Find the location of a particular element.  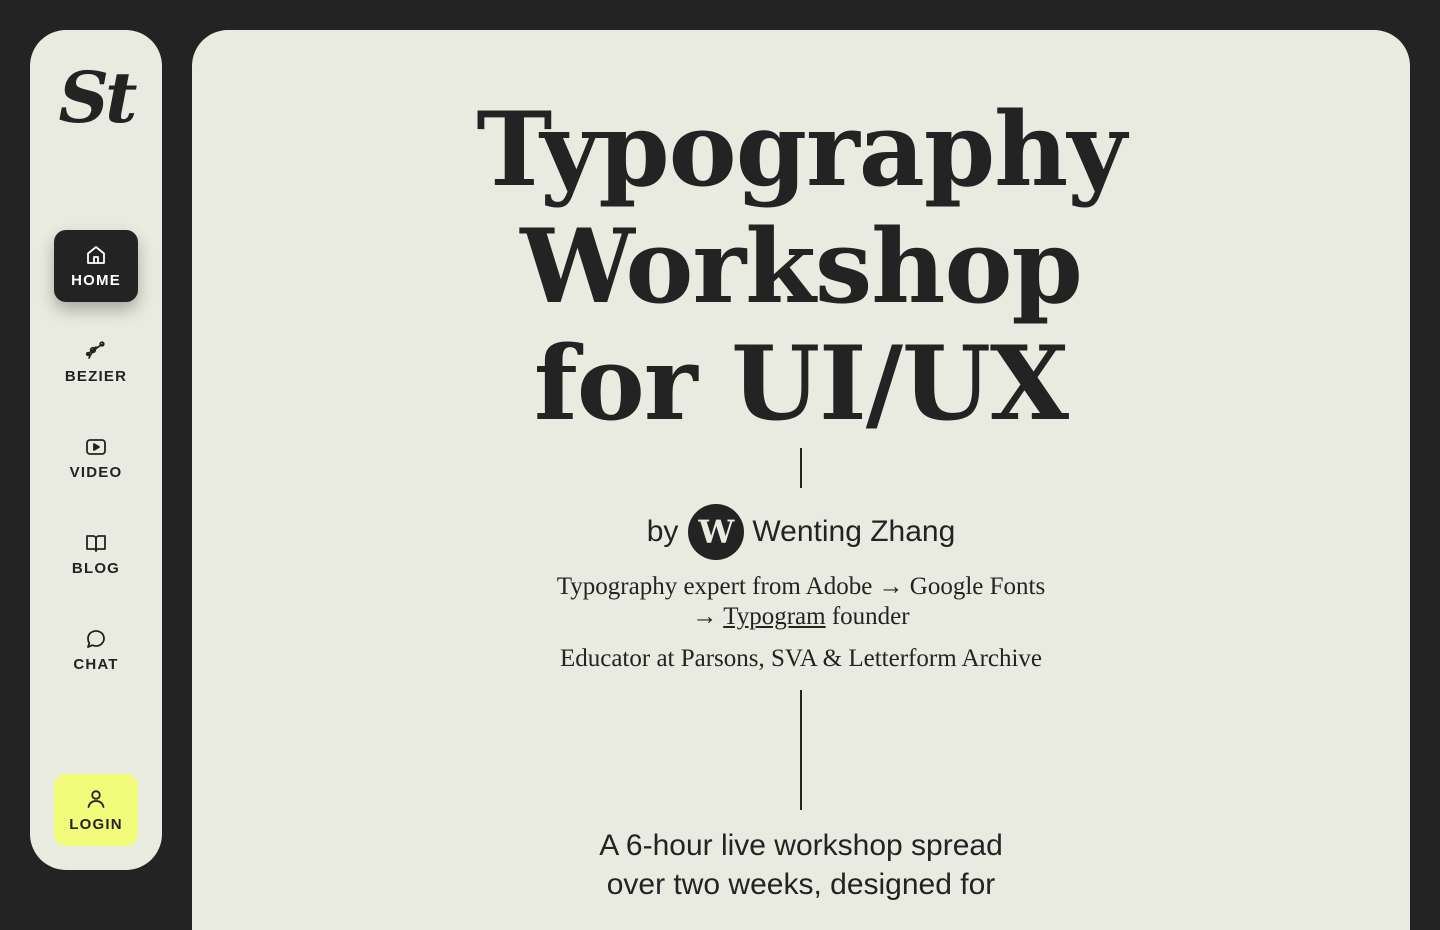

home-icon is located at coordinates (96, 255).